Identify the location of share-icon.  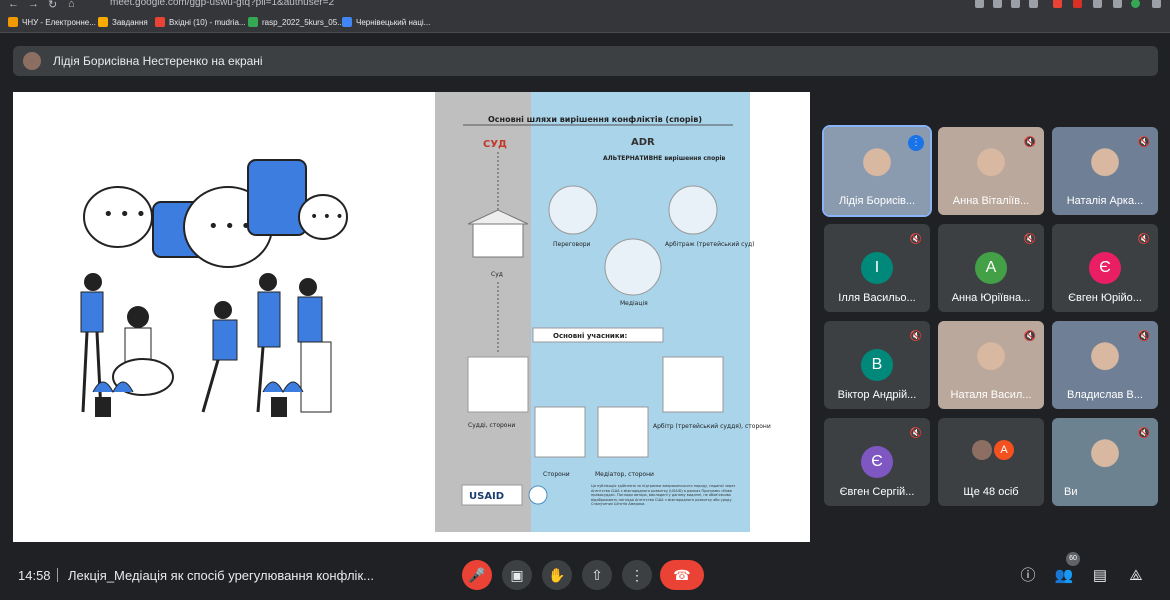
(1015, 4).